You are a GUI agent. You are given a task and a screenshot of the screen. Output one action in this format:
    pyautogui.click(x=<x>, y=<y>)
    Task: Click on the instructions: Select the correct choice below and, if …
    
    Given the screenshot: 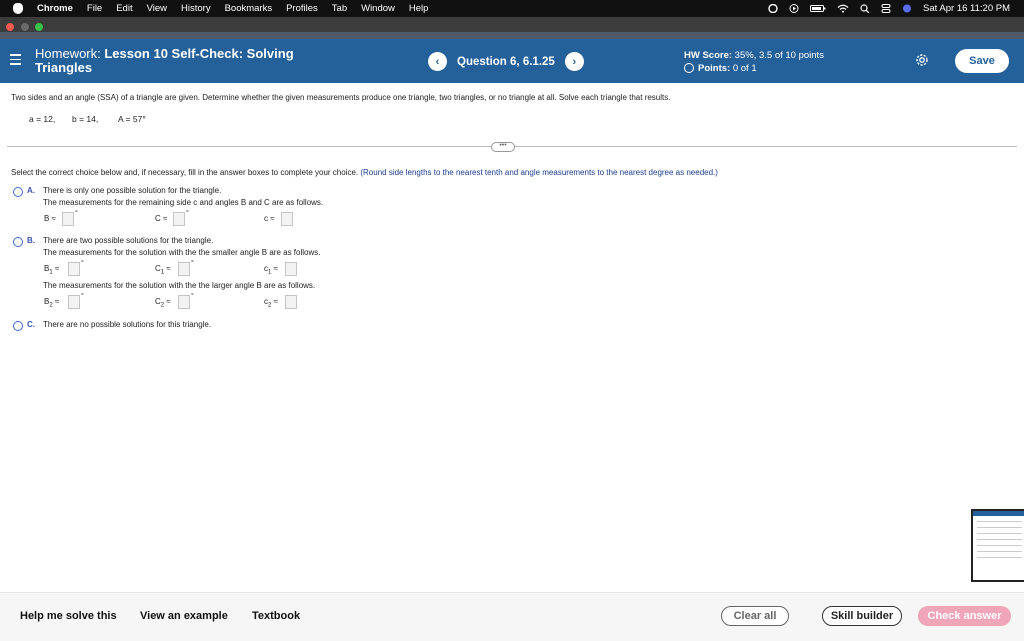 What is the action you would take?
    pyautogui.click(x=364, y=172)
    